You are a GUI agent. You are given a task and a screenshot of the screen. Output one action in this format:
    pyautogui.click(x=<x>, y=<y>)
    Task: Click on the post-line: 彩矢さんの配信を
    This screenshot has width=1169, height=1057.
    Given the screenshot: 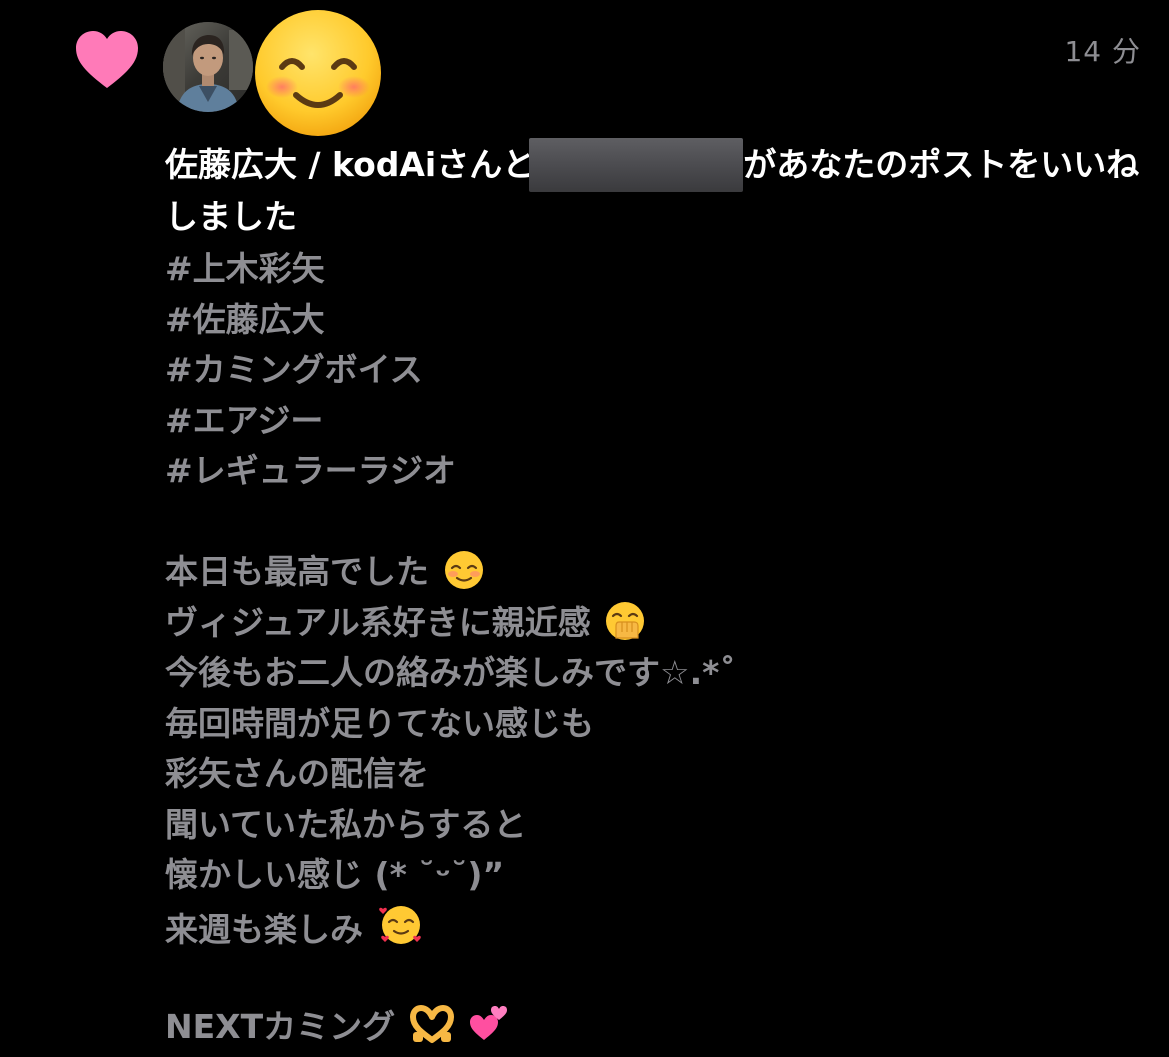 What is the action you would take?
    pyautogui.click(x=297, y=773)
    